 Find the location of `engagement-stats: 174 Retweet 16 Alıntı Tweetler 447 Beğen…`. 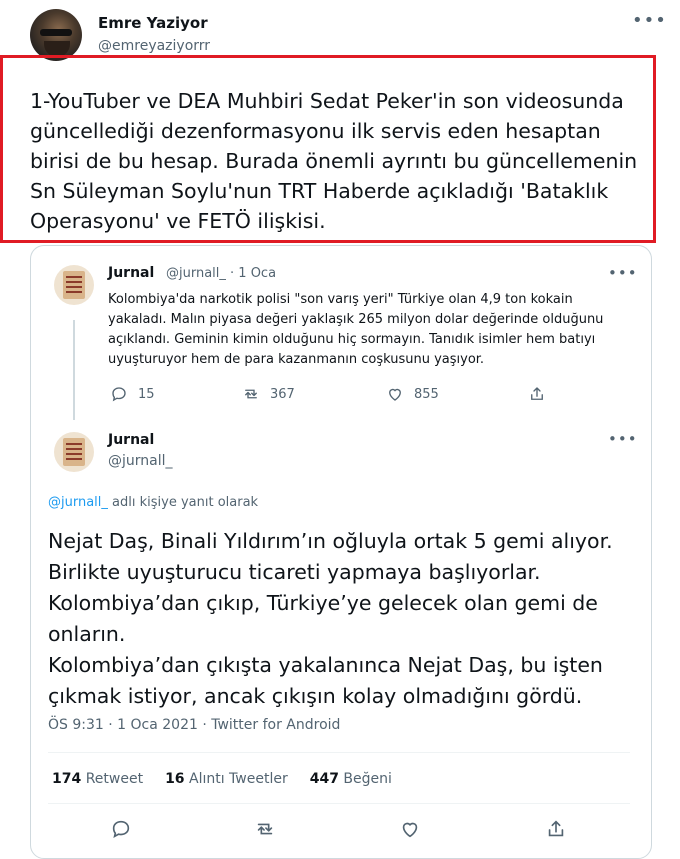

engagement-stats: 174 Retweet 16 Alıntı Tweetler 447 Beğen… is located at coordinates (222, 779).